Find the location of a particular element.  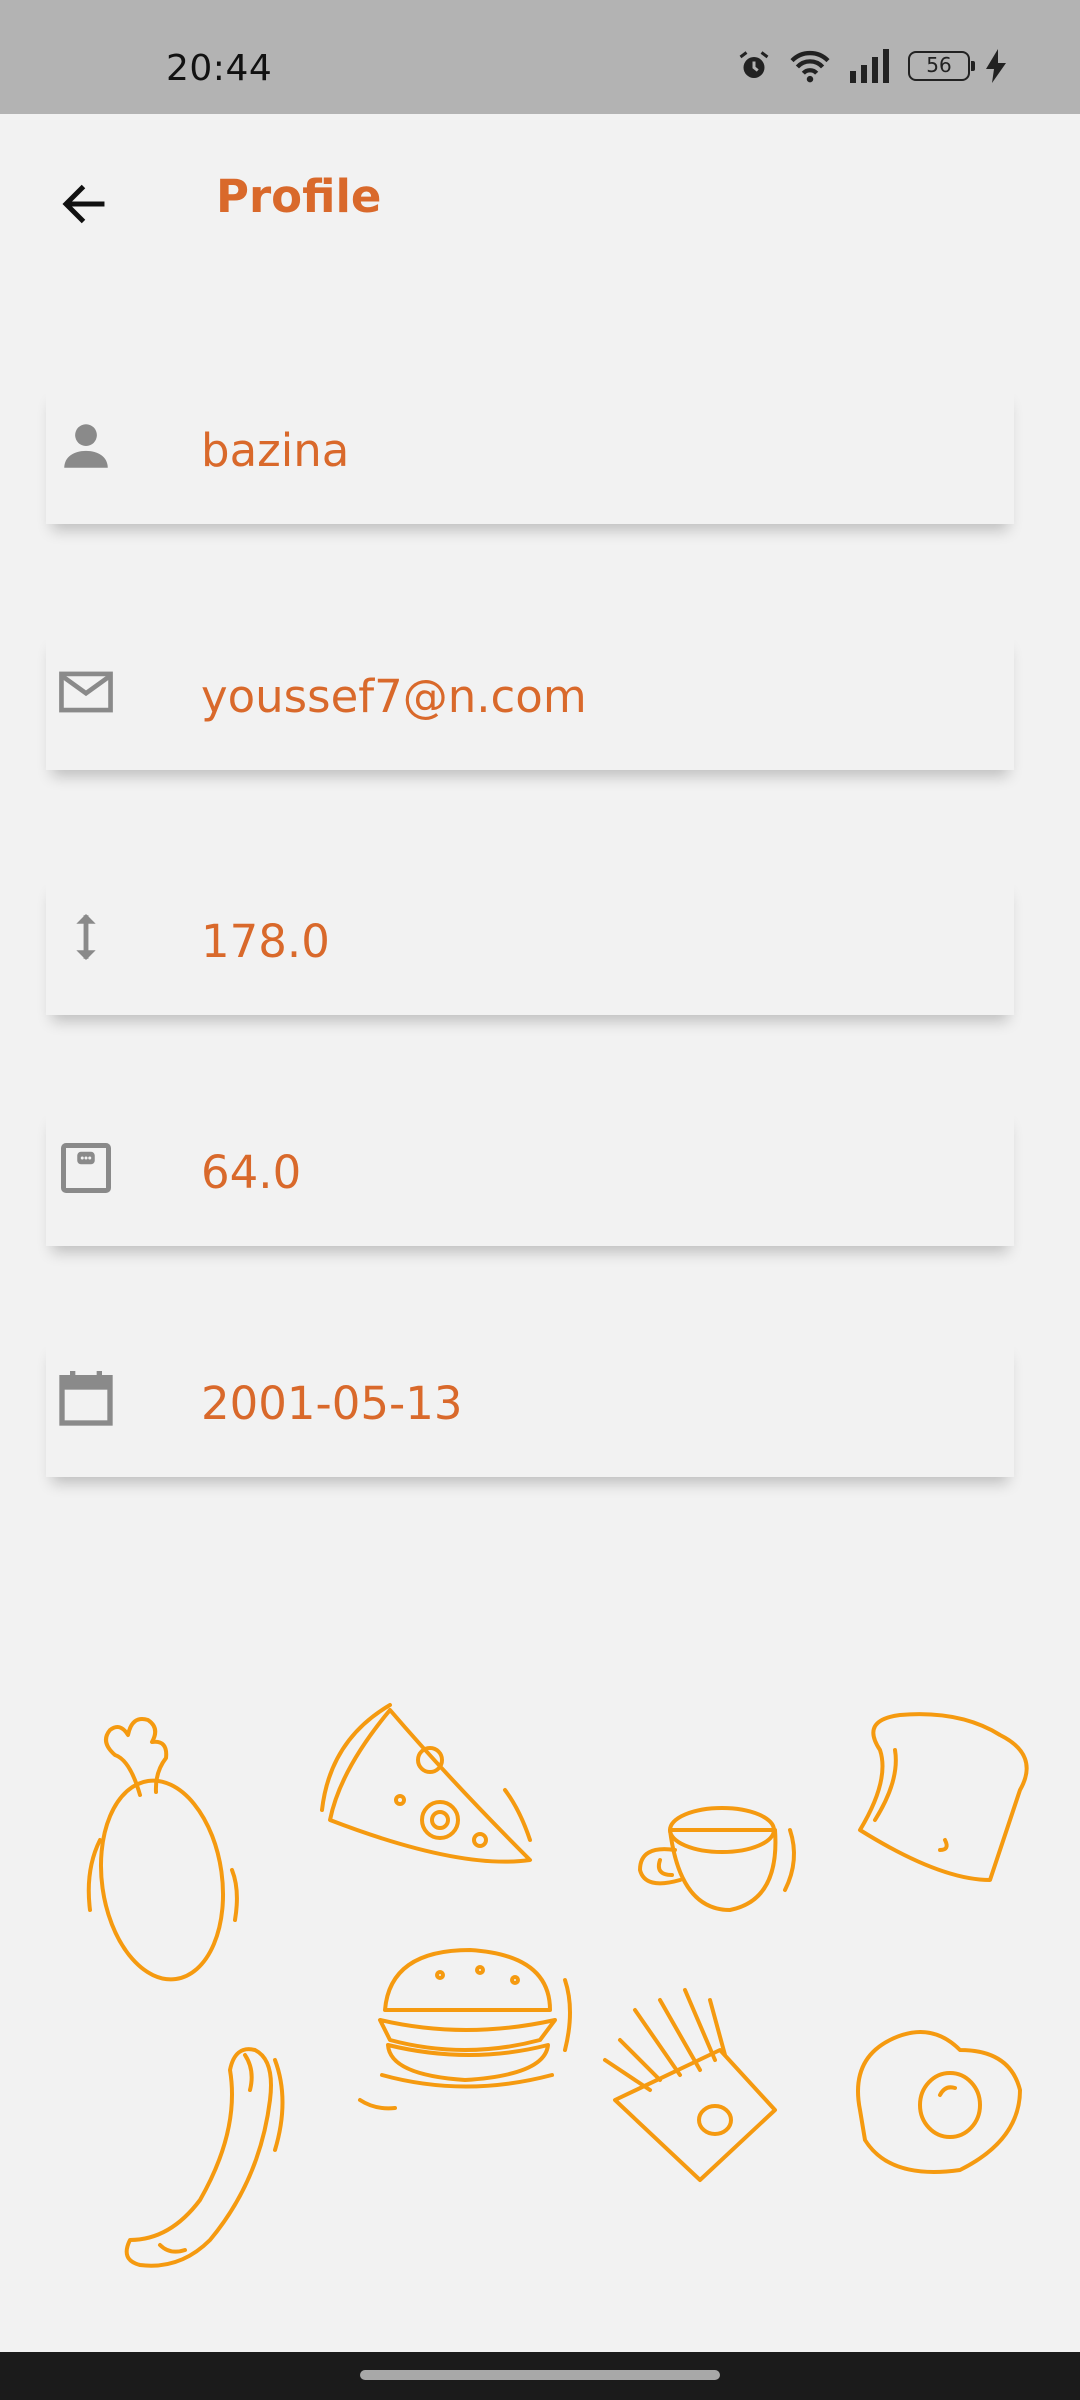

email-value: youssef7@n.com is located at coordinates (394, 696).